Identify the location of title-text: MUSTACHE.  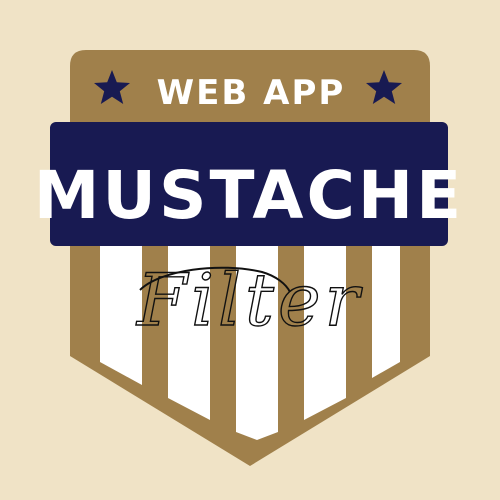
(249, 195).